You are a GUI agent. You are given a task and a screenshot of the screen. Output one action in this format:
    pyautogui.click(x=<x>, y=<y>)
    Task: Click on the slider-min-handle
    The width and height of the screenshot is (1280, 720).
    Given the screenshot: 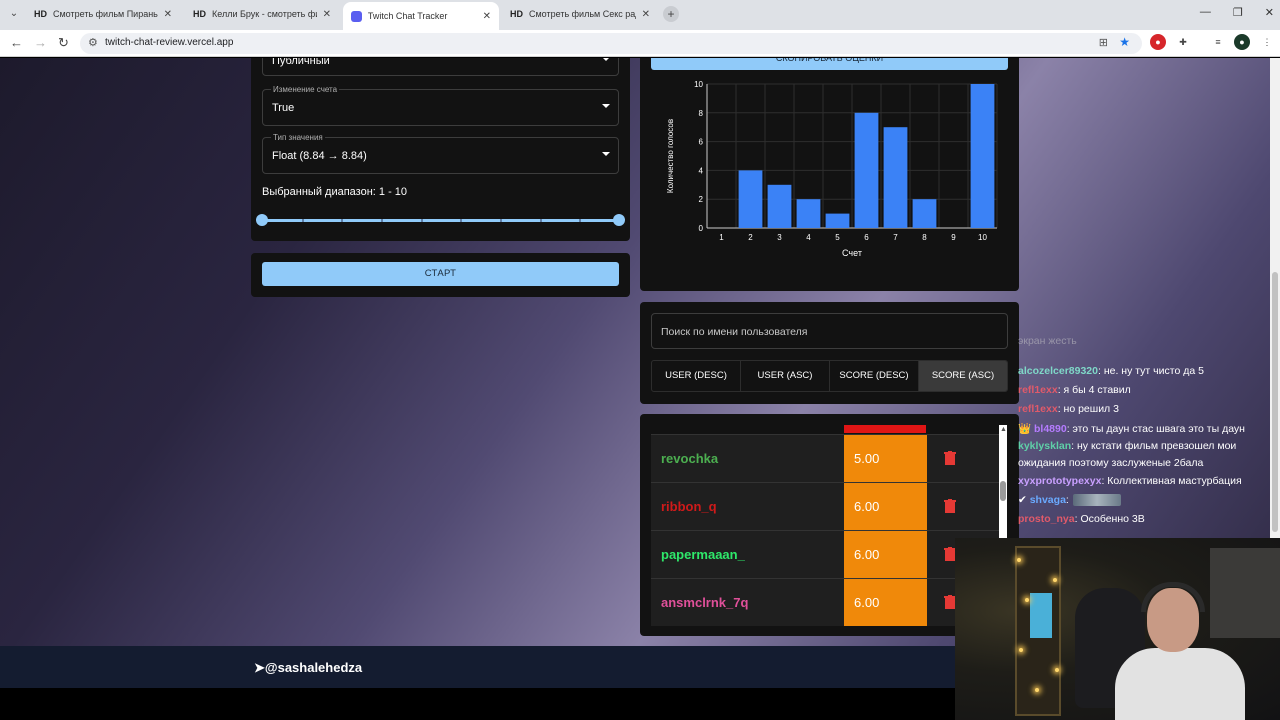 What is the action you would take?
    pyautogui.click(x=262, y=220)
    